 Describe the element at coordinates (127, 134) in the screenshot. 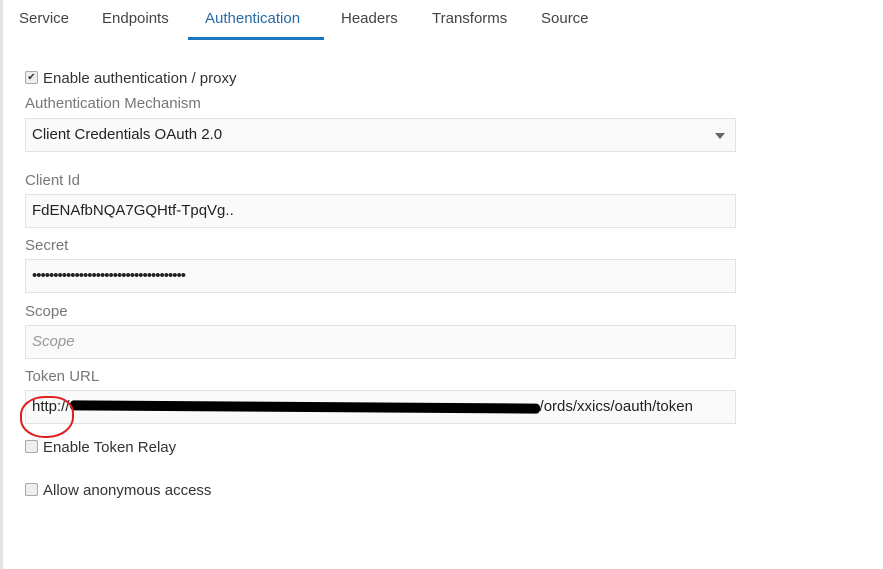

I see `mechanism-value: Client Credentials OAuth 2.0` at that location.